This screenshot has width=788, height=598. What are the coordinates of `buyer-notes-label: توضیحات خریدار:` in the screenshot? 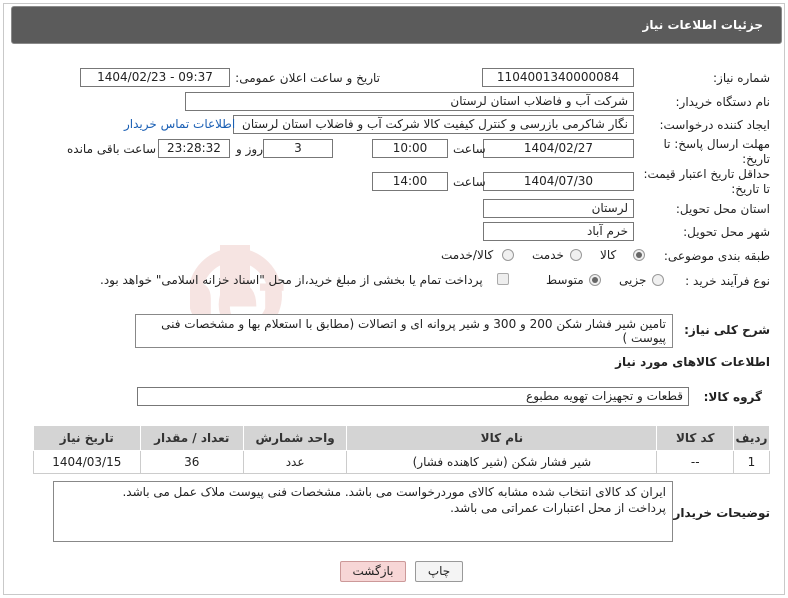 It's located at (719, 513).